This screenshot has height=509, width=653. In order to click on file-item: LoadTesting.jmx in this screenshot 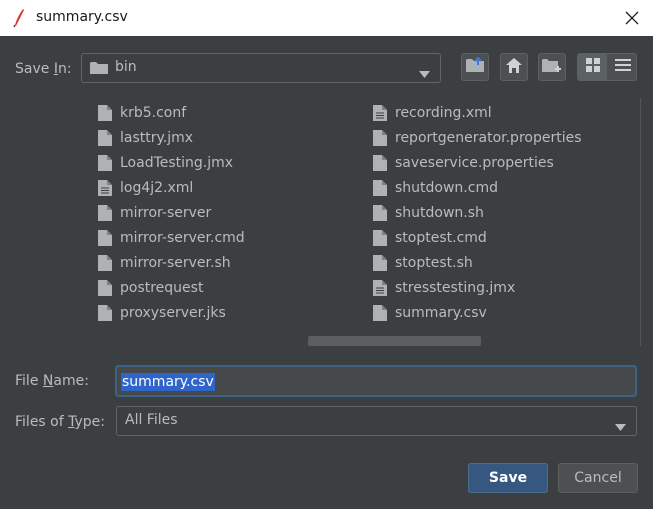, I will do `click(165, 163)`.